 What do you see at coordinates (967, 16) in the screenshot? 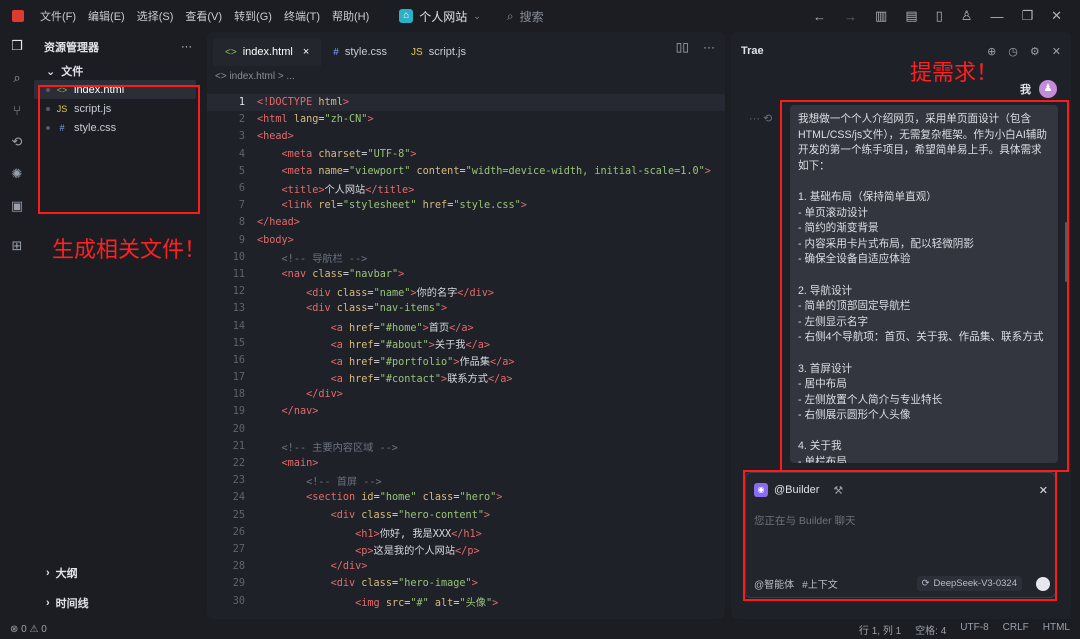
I see `account-icon: ♙` at bounding box center [967, 16].